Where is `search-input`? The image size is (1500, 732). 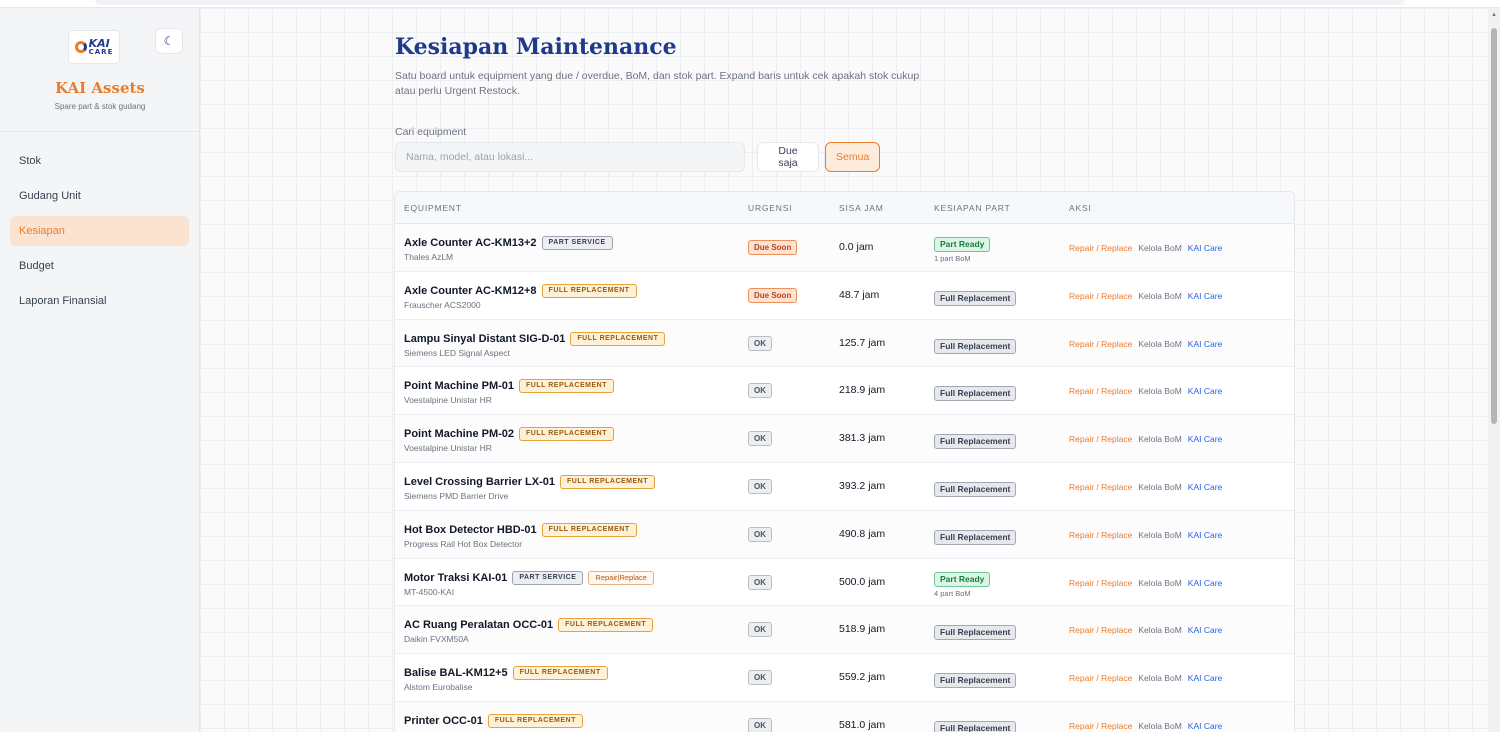
search-input is located at coordinates (570, 157).